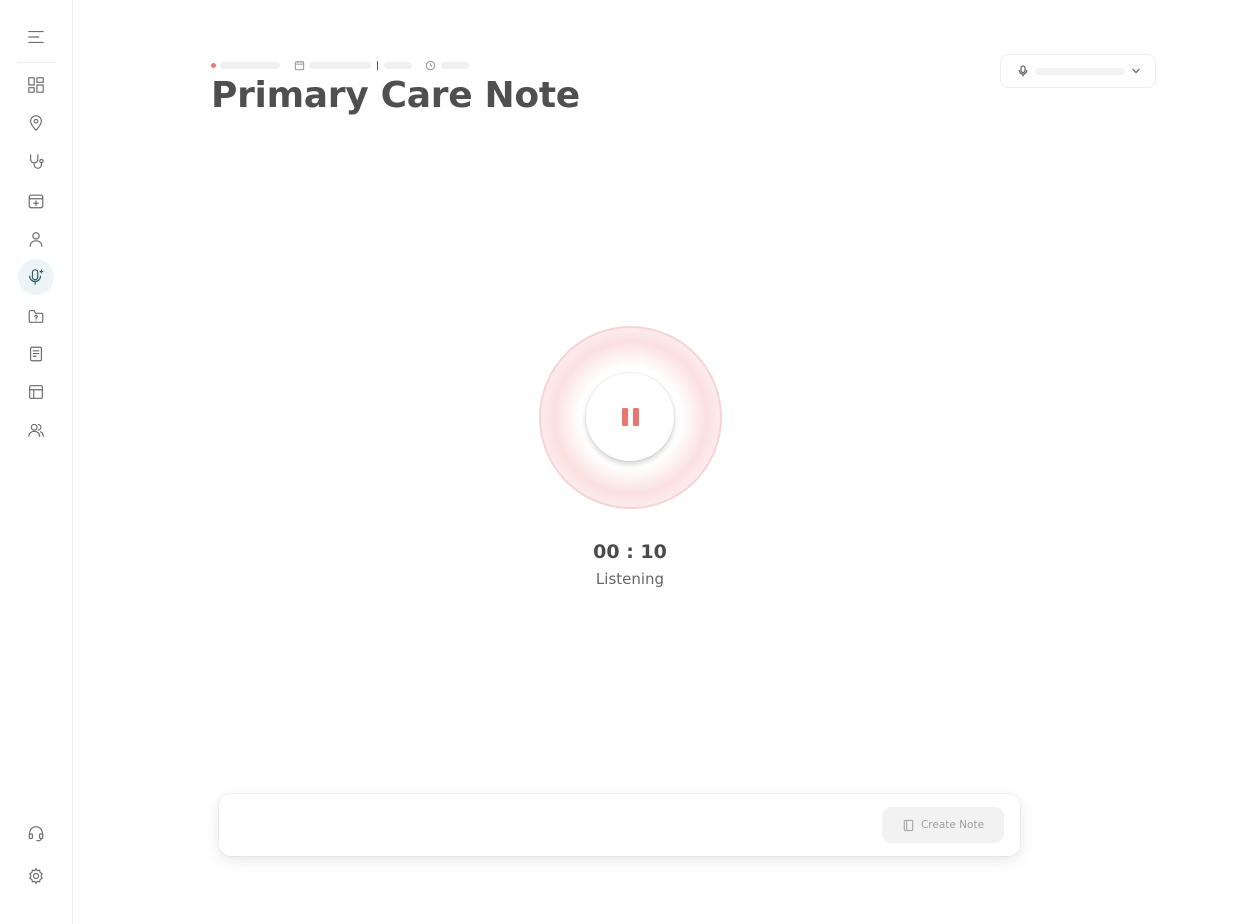 The image size is (1240, 924). What do you see at coordinates (952, 825) in the screenshot?
I see `create-note-label: Create Note` at bounding box center [952, 825].